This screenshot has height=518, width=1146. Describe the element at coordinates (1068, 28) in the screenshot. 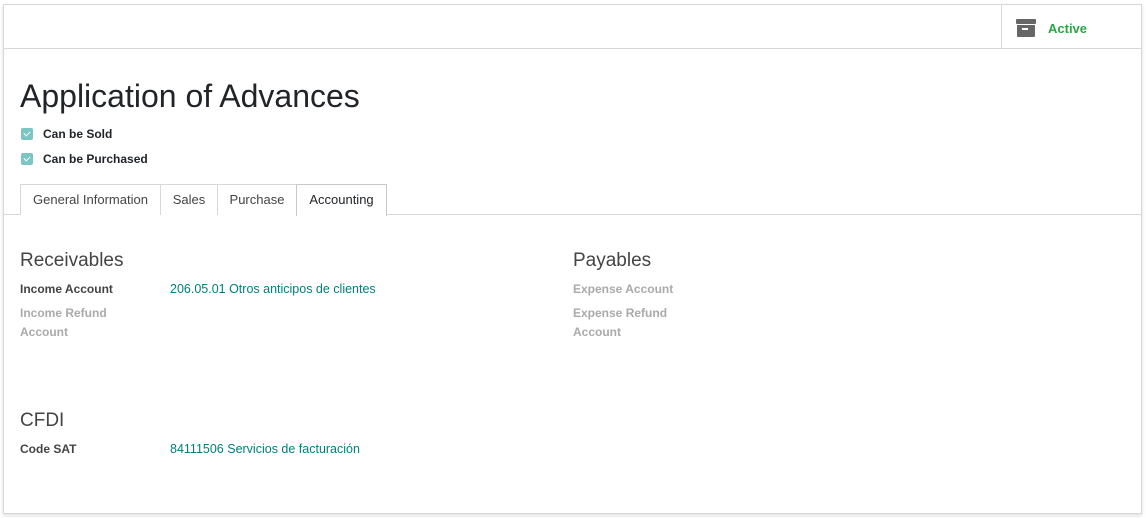

I see `active-label: Active` at that location.